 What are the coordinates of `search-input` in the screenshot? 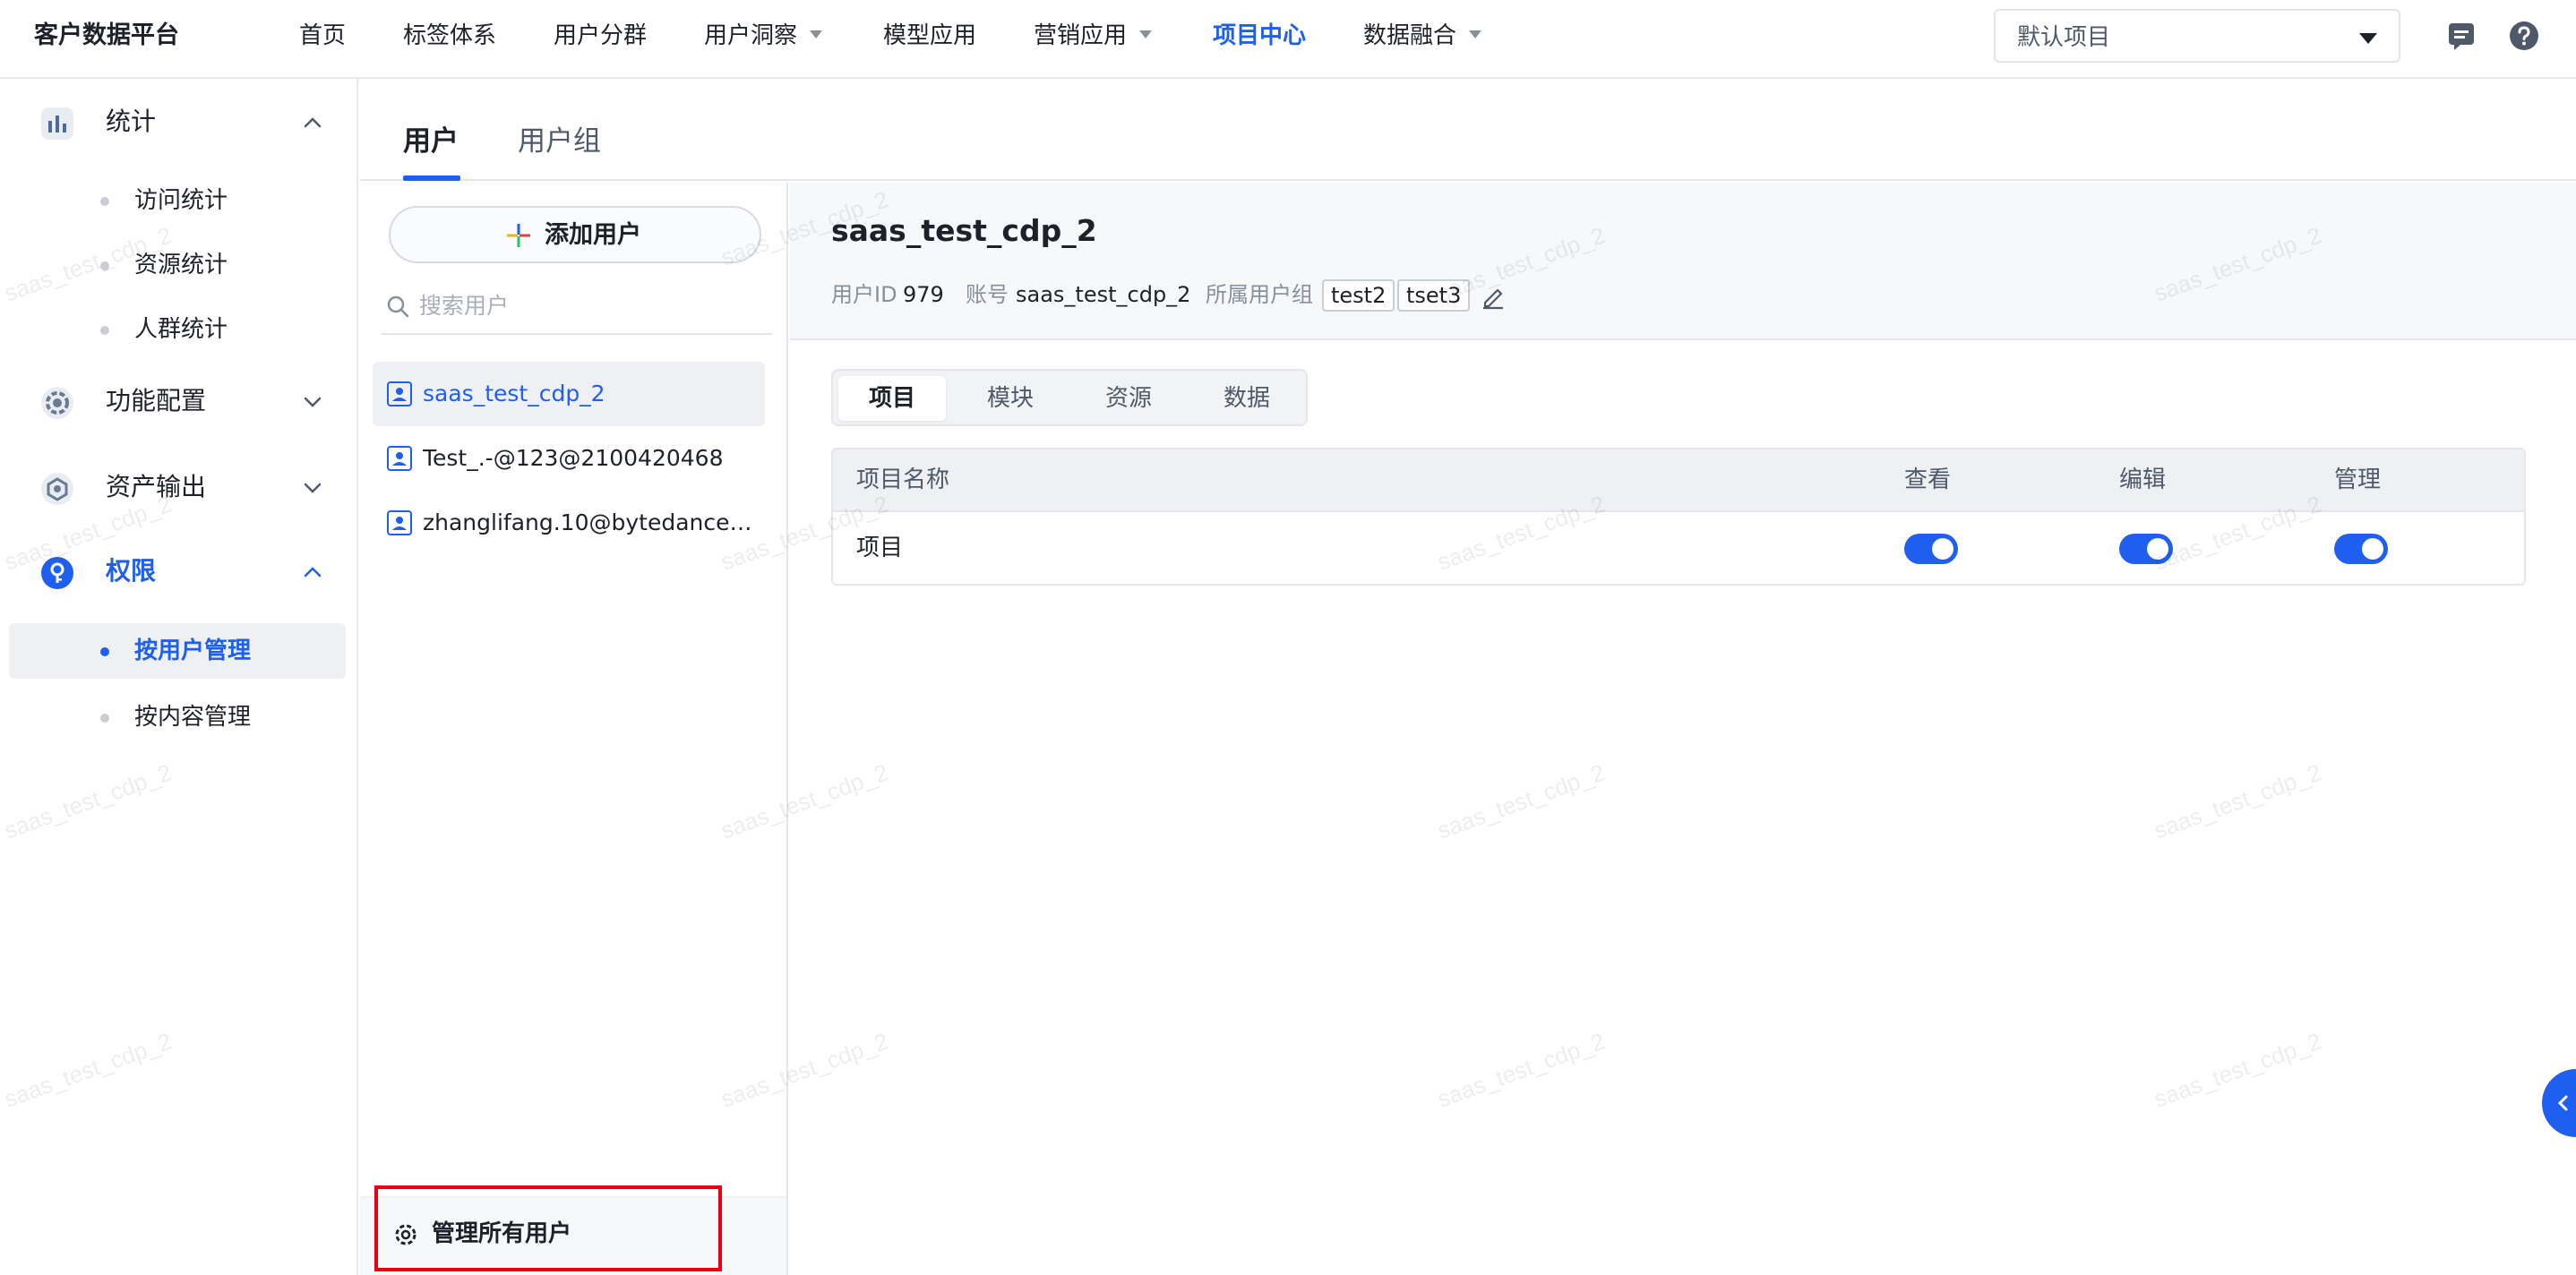 It's located at (594, 305).